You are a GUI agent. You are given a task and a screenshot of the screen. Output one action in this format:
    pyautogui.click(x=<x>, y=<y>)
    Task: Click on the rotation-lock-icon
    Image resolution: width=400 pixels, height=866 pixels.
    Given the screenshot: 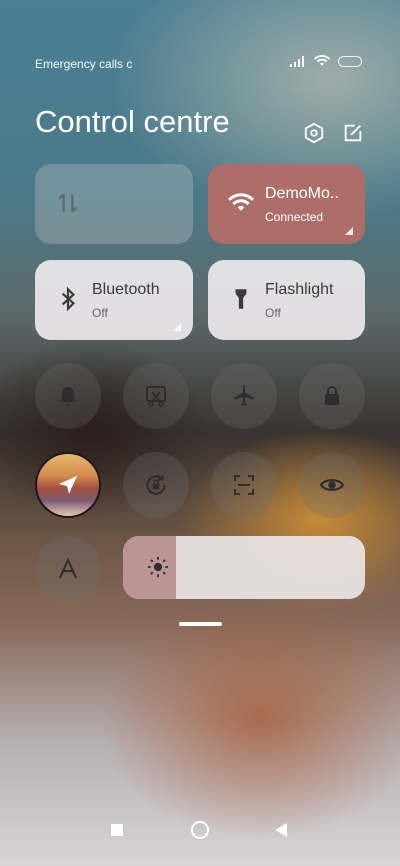 What is the action you would take?
    pyautogui.click(x=156, y=485)
    